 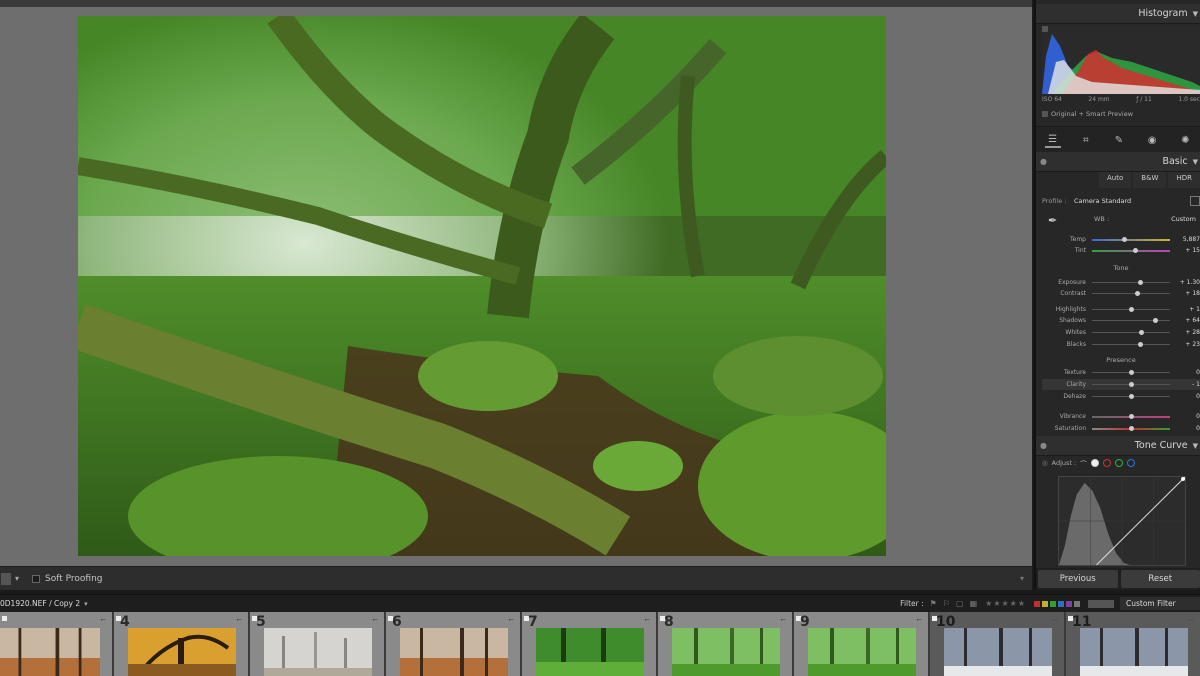 What do you see at coordinates (1140, 282) in the screenshot?
I see `slider-knob-exposure` at bounding box center [1140, 282].